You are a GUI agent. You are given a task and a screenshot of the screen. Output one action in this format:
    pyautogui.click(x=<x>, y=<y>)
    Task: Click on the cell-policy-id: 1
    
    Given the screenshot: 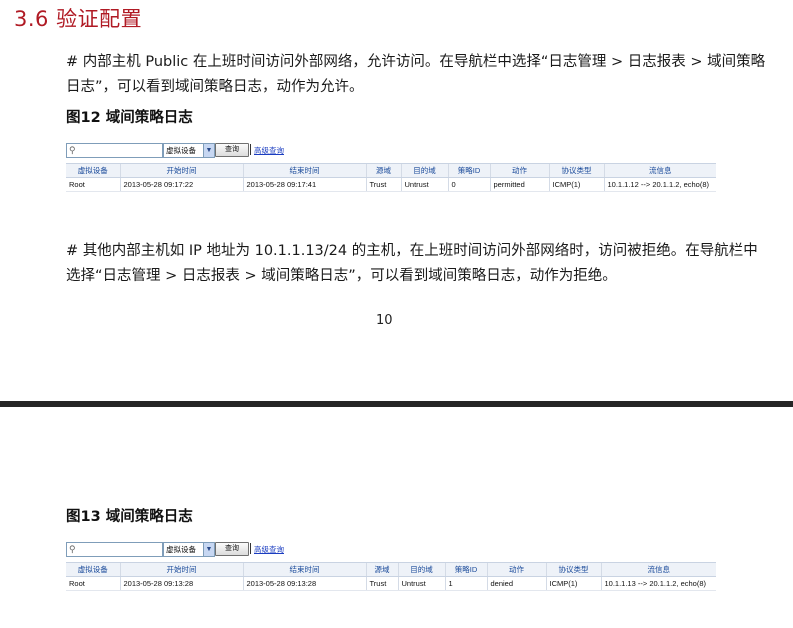 What is the action you would take?
    pyautogui.click(x=465, y=583)
    